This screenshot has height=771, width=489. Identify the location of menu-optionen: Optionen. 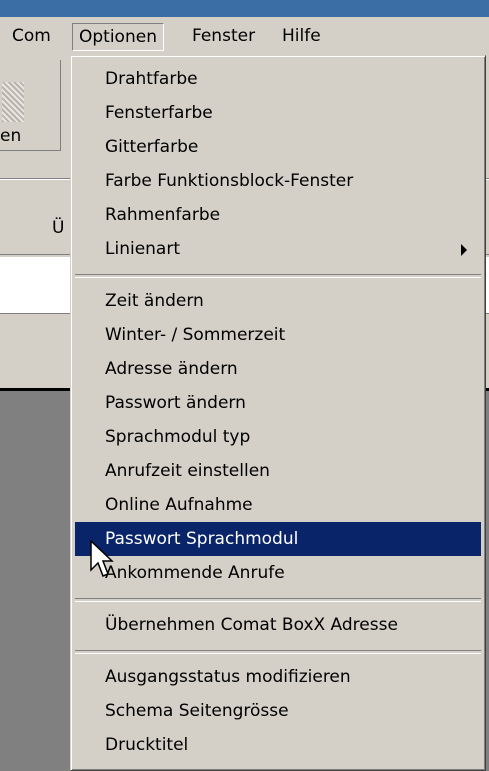
(118, 37).